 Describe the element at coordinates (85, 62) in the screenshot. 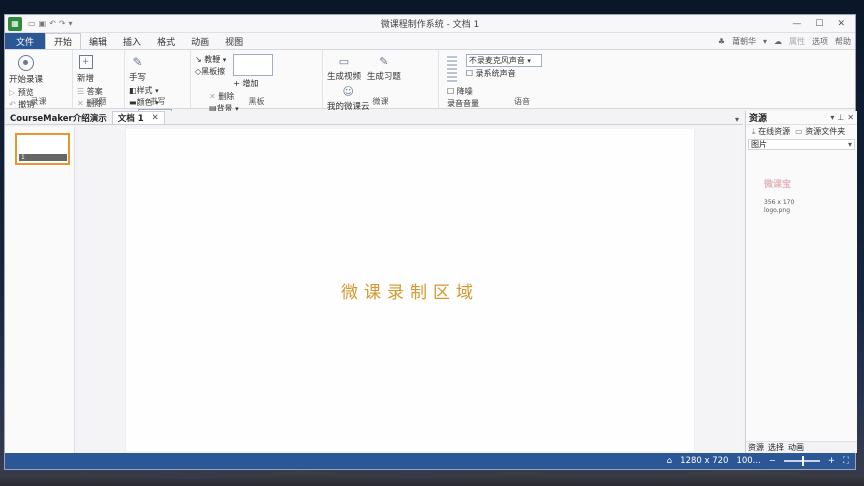

I see `add-icon: +` at that location.